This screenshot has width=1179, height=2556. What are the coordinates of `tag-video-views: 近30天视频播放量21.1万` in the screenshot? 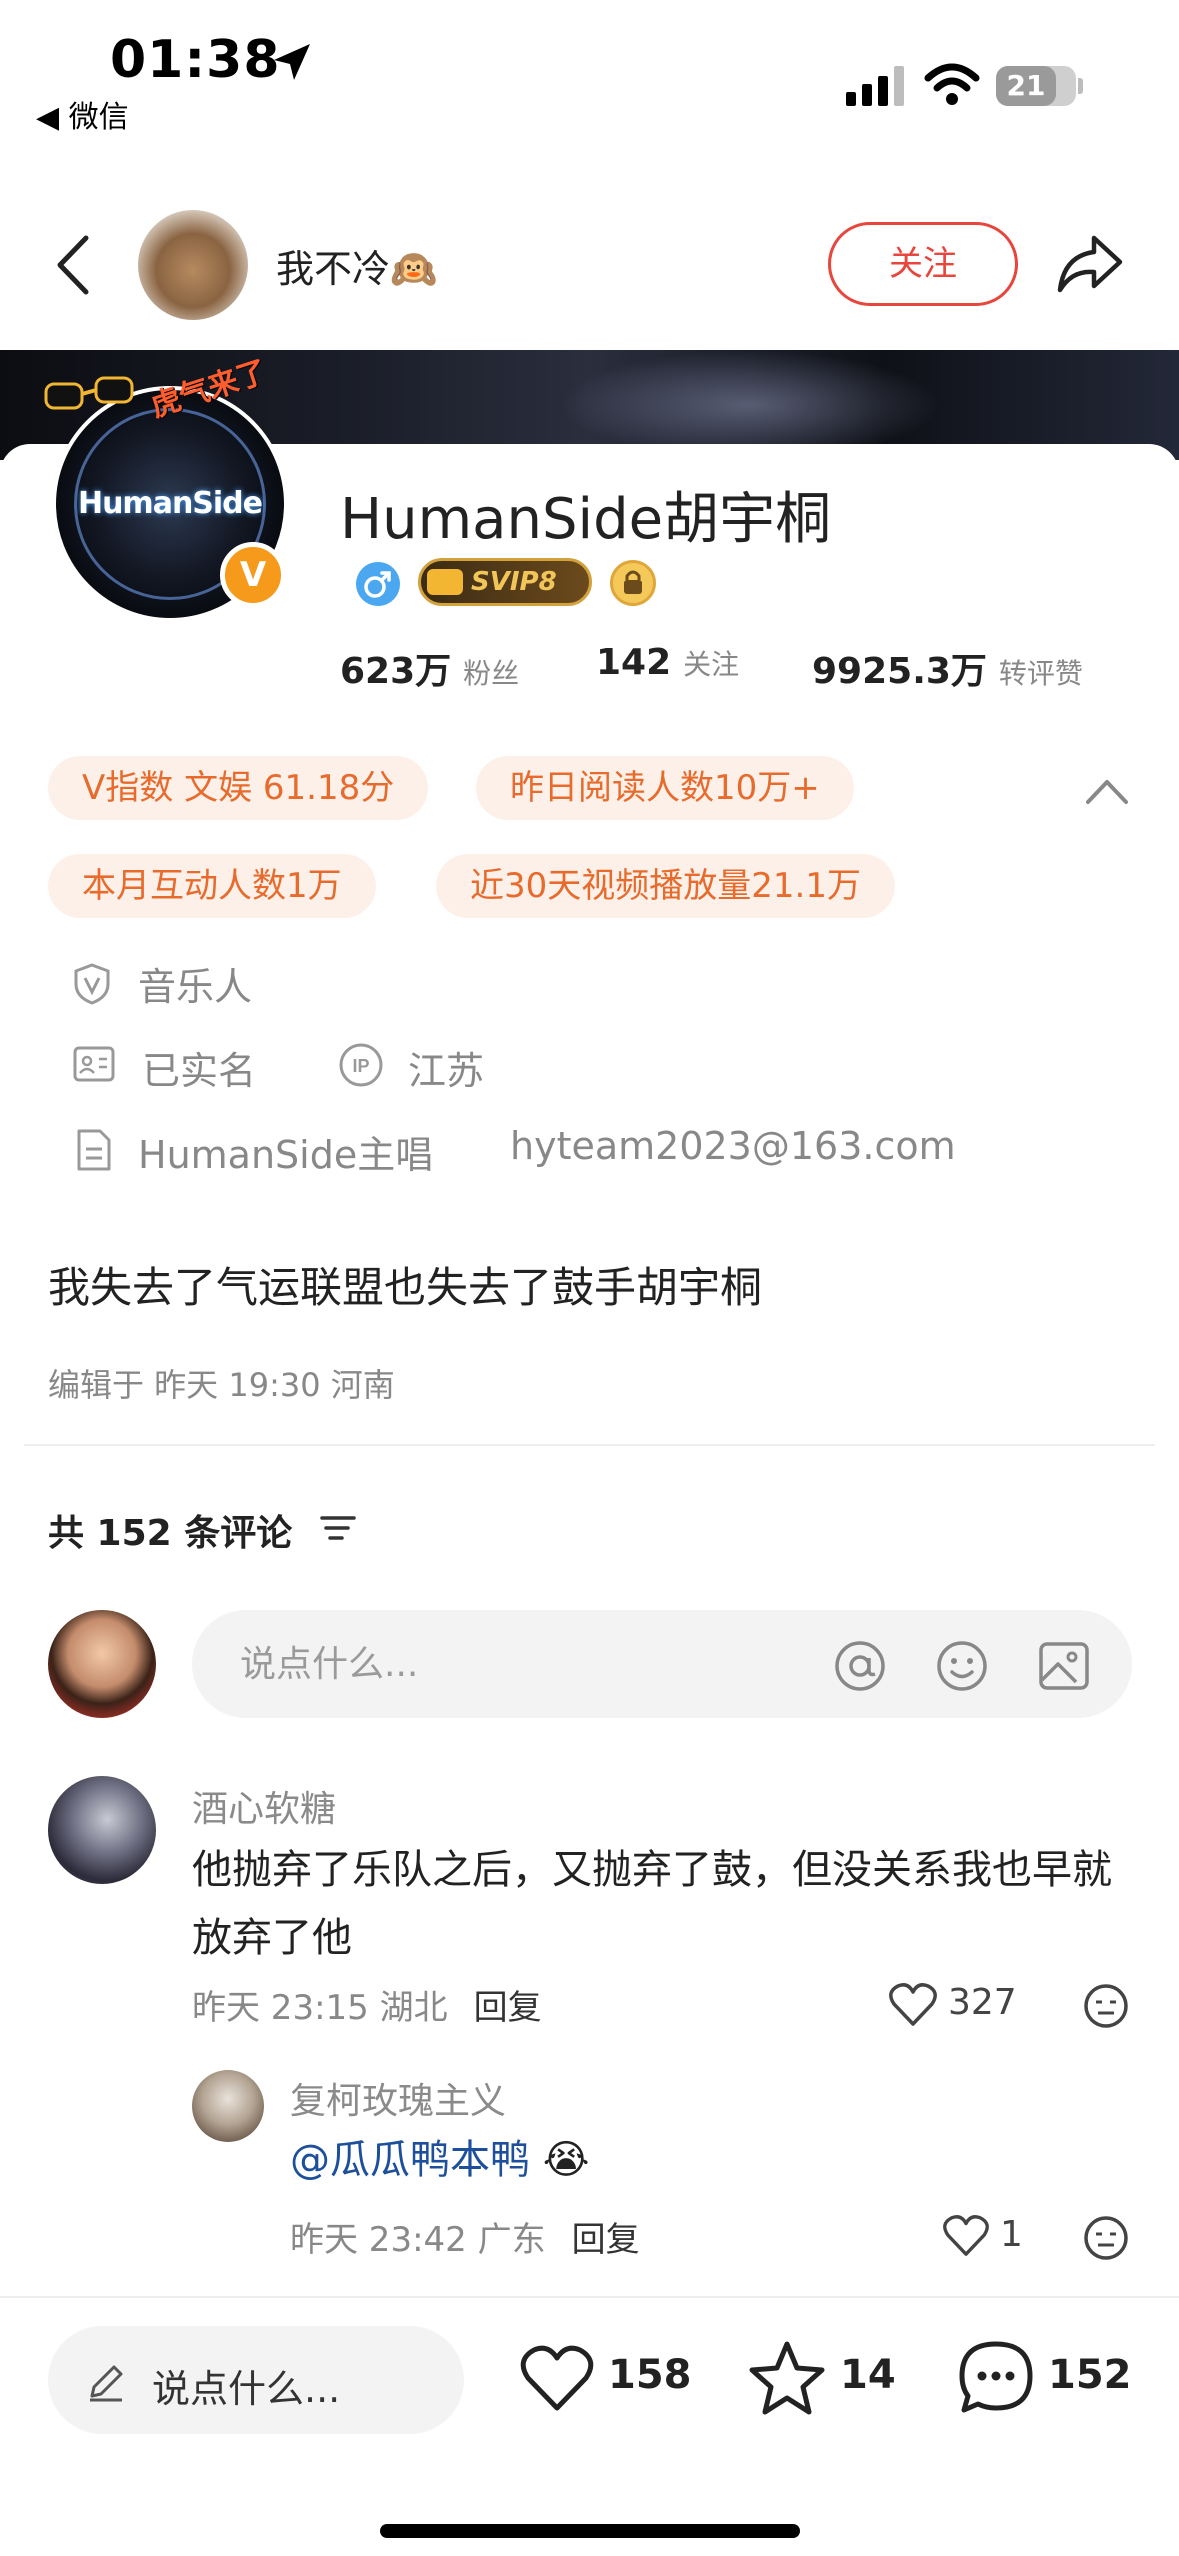 It's located at (665, 886).